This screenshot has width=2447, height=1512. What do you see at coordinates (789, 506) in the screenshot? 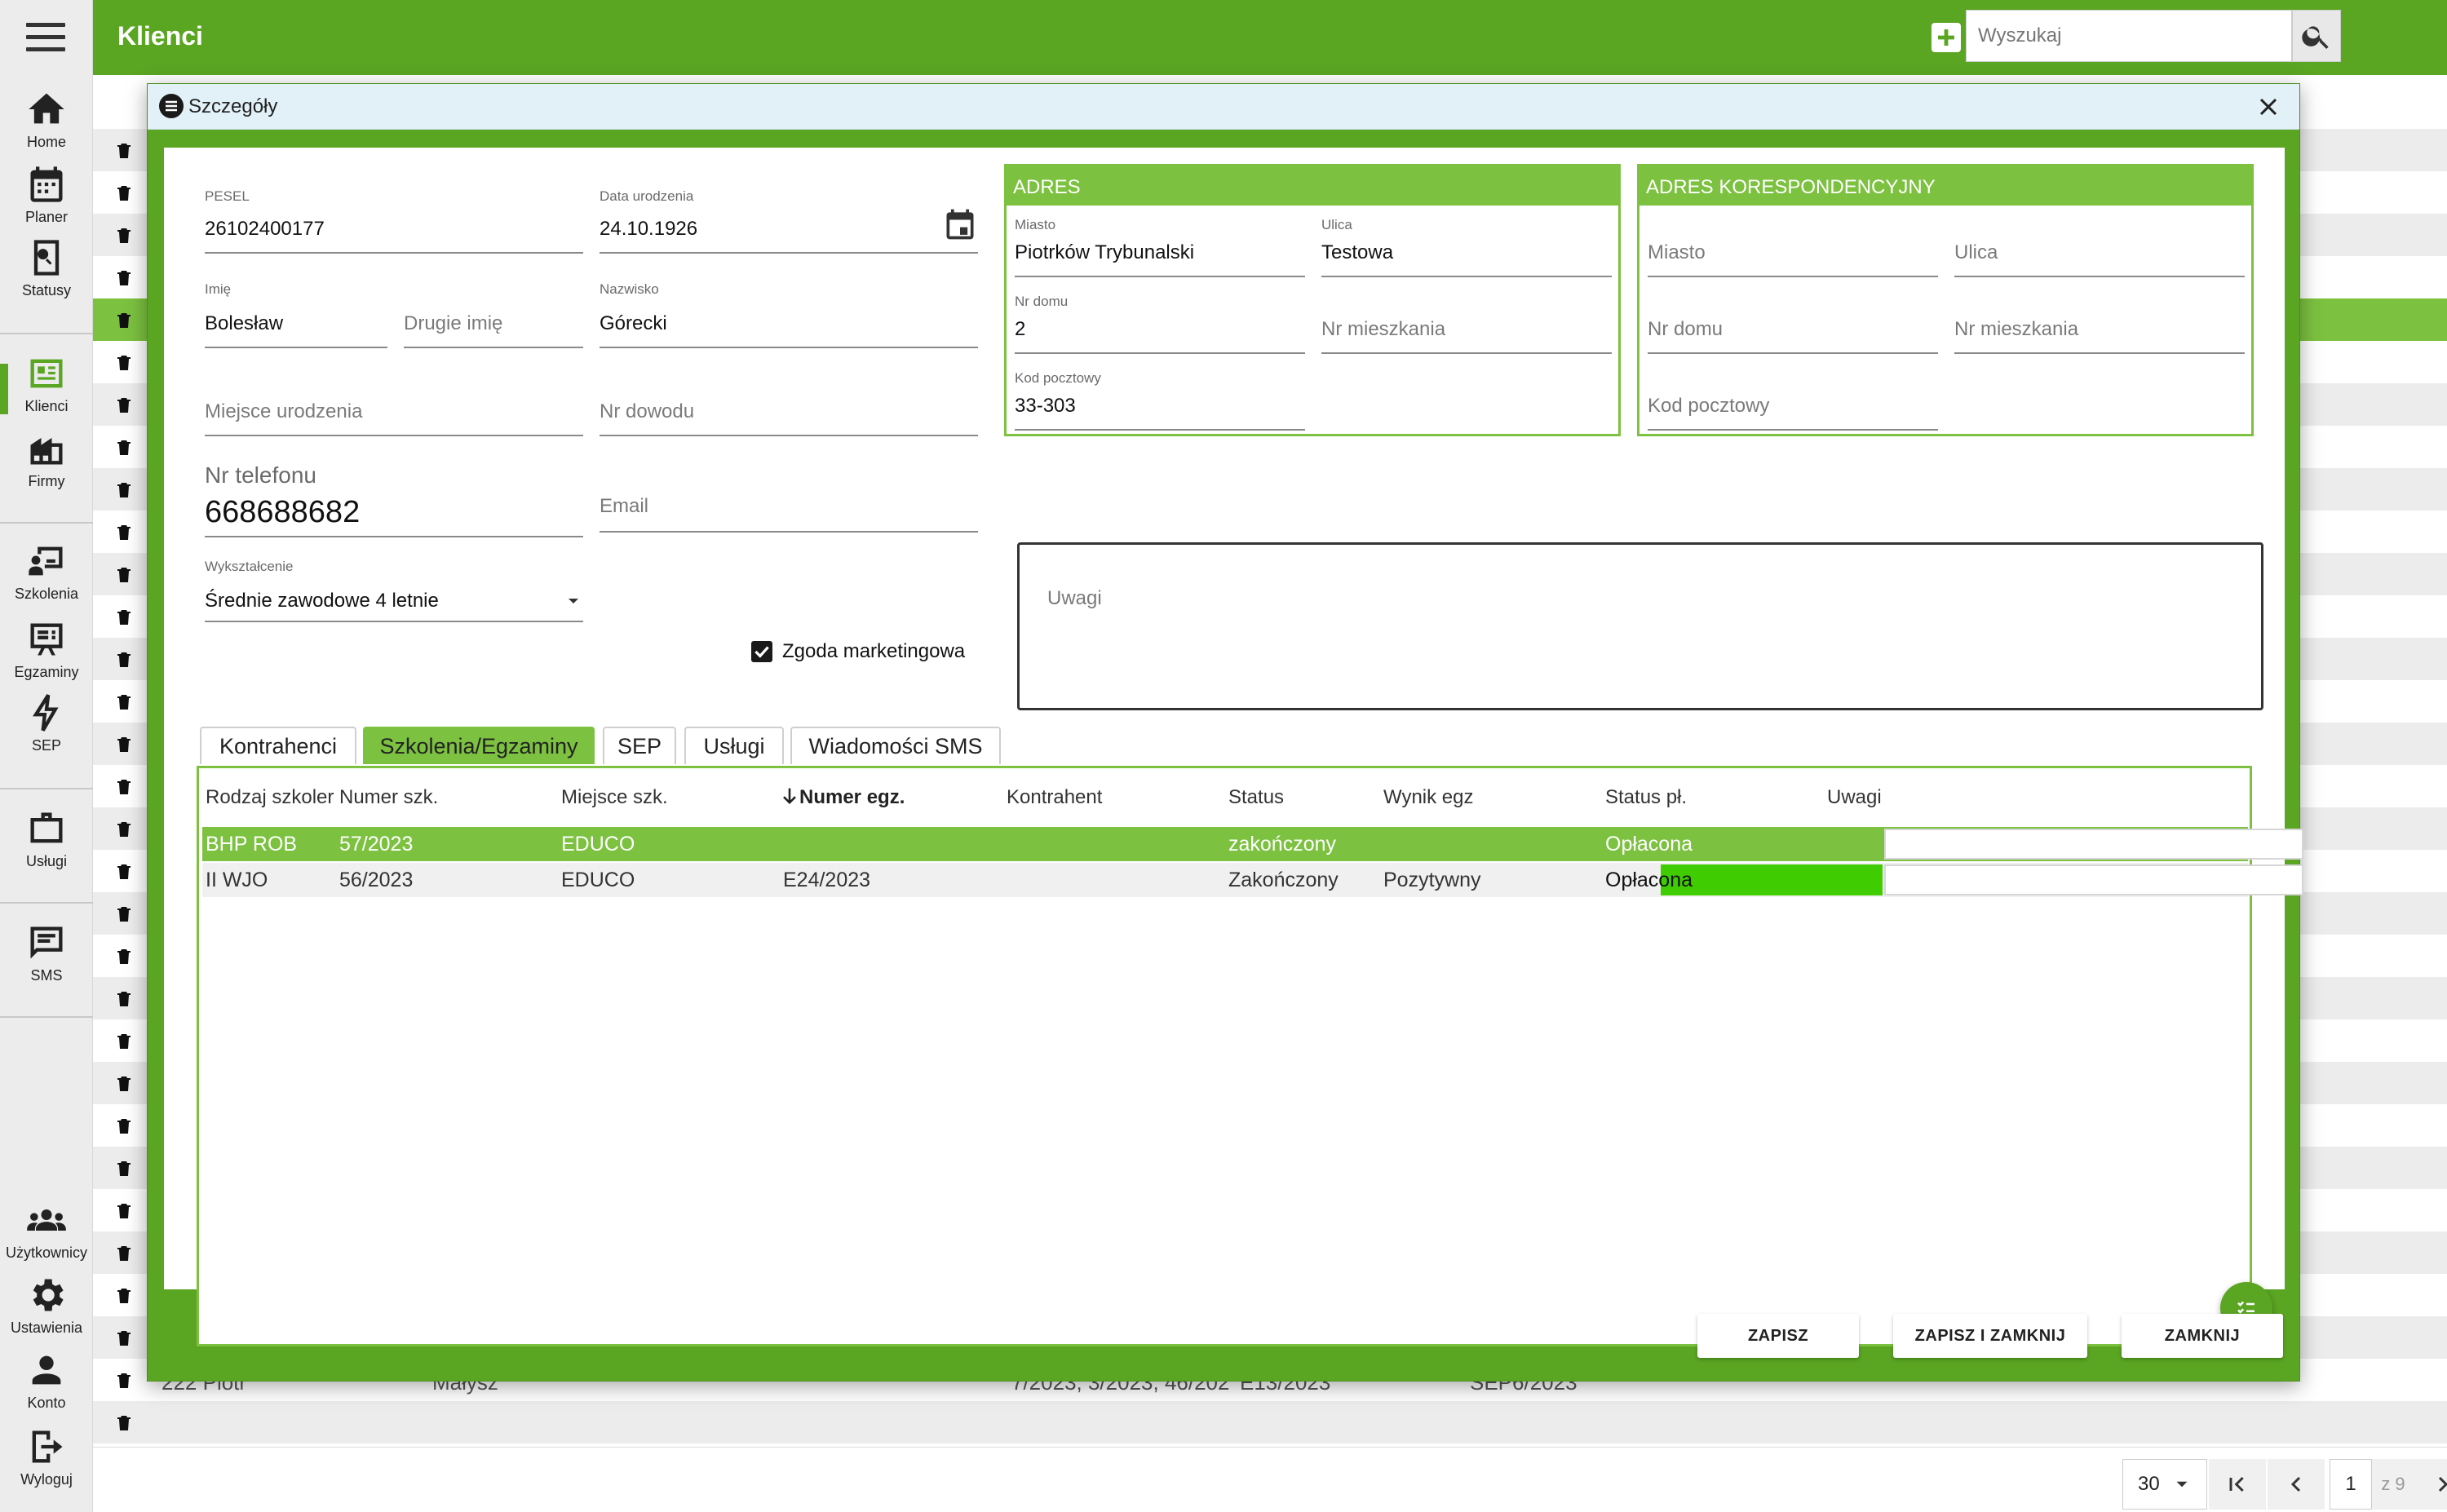
I see `email-field: Email` at bounding box center [789, 506].